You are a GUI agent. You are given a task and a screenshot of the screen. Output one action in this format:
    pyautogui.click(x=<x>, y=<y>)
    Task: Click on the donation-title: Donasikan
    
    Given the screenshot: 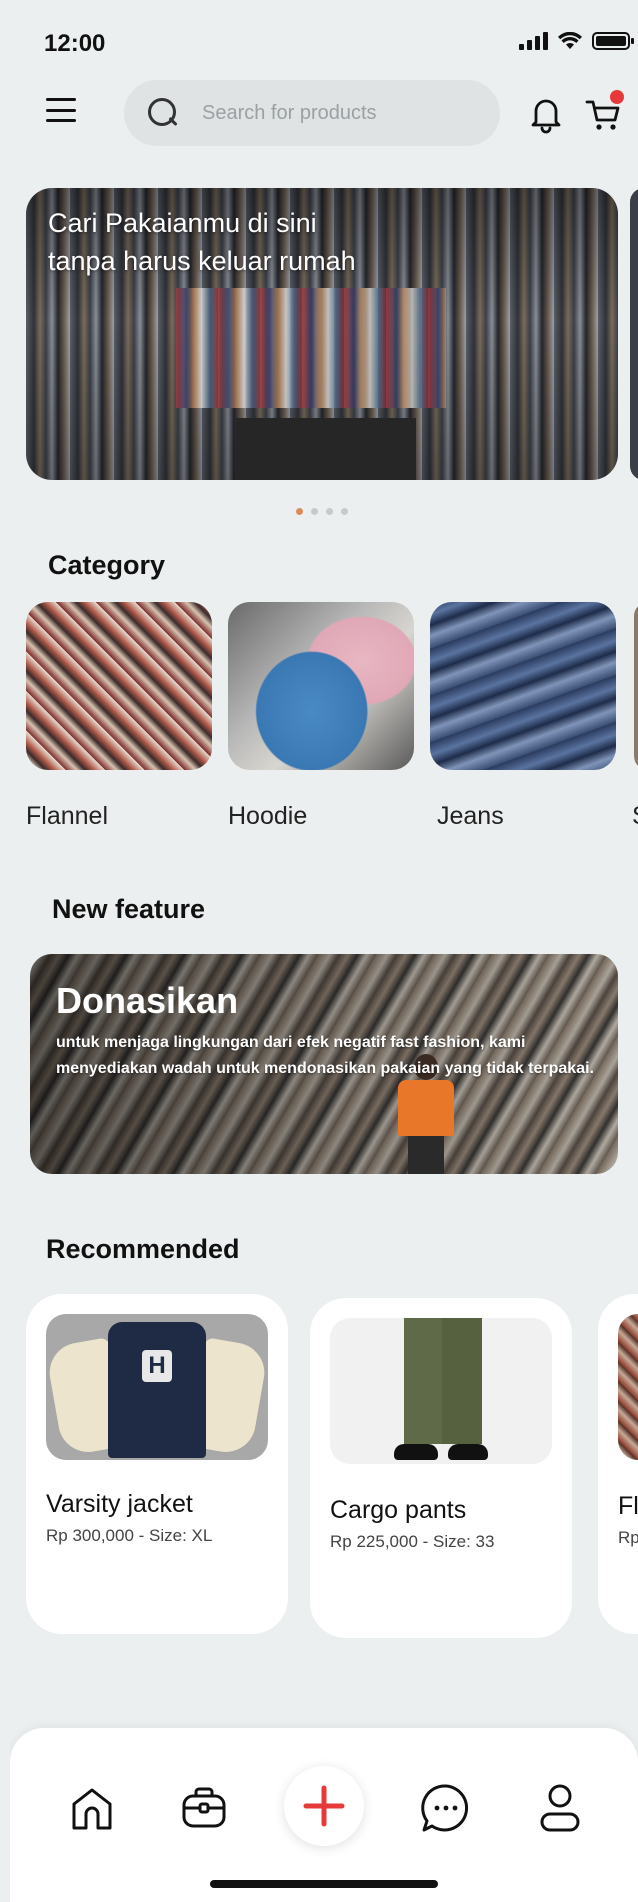 What is the action you would take?
    pyautogui.click(x=147, y=1000)
    